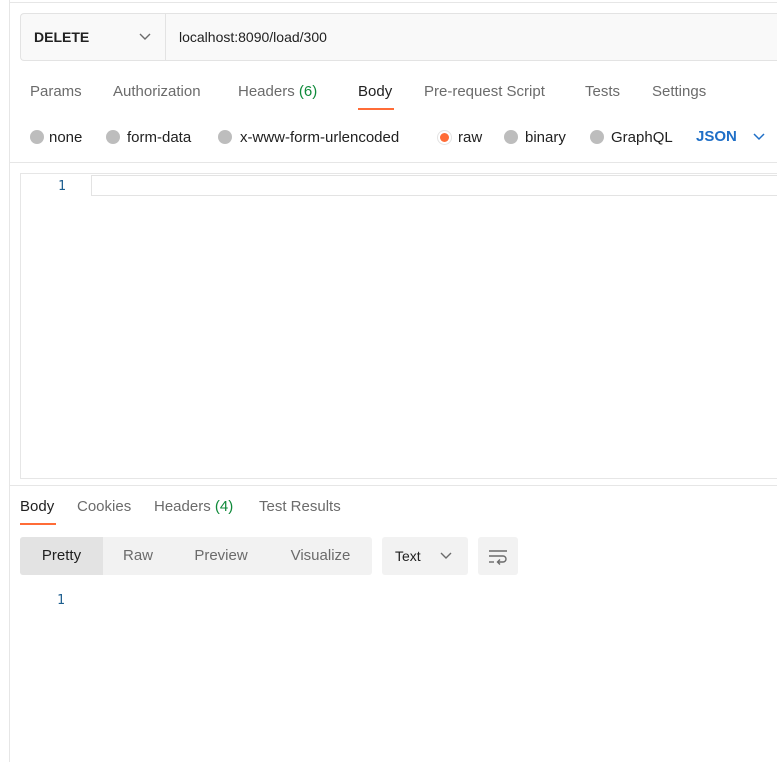 The width and height of the screenshot is (777, 762). I want to click on response-format-select: Text, so click(425, 556).